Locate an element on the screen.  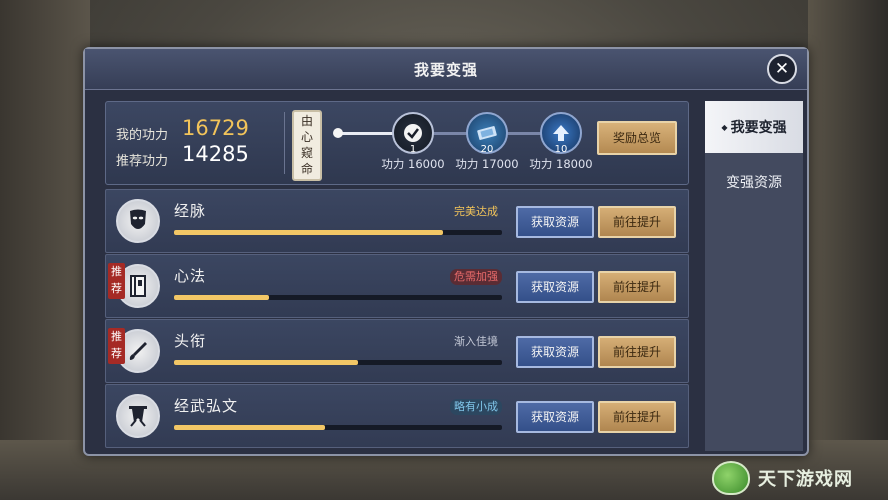
status-badge: 略有小成 is located at coordinates (476, 407).